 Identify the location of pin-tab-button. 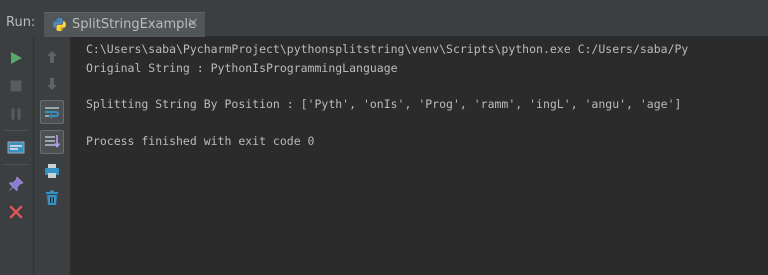
(16, 184).